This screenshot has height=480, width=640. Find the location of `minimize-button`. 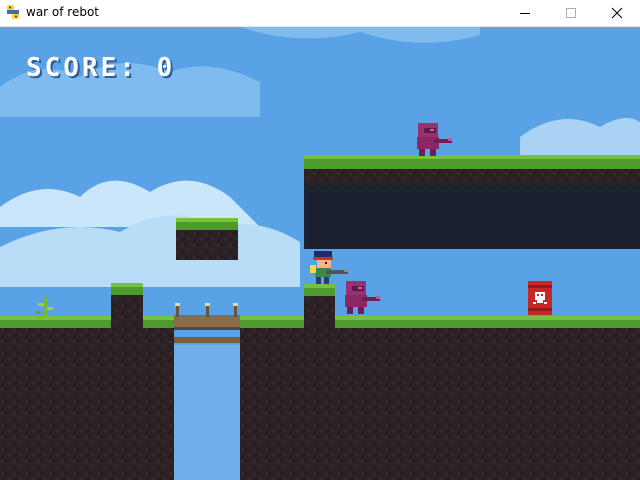

minimize-button is located at coordinates (525, 13).